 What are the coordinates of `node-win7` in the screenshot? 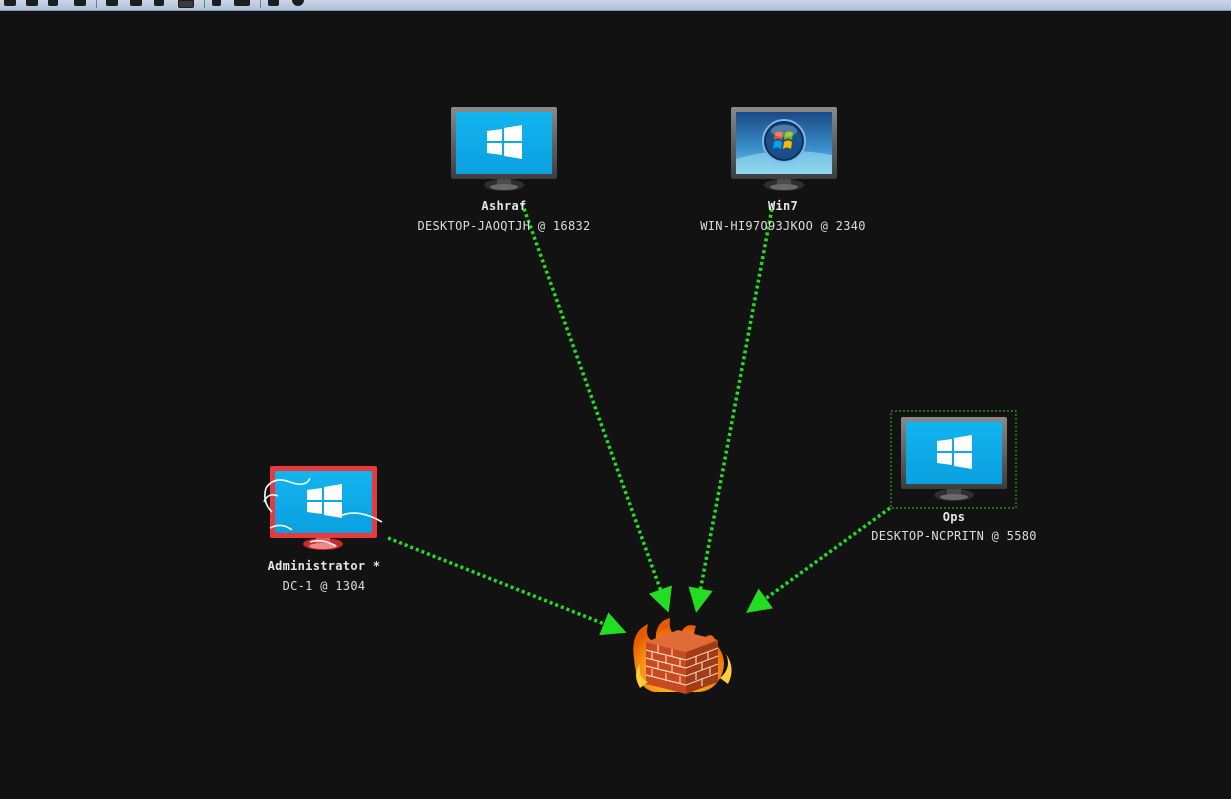 It's located at (784, 149).